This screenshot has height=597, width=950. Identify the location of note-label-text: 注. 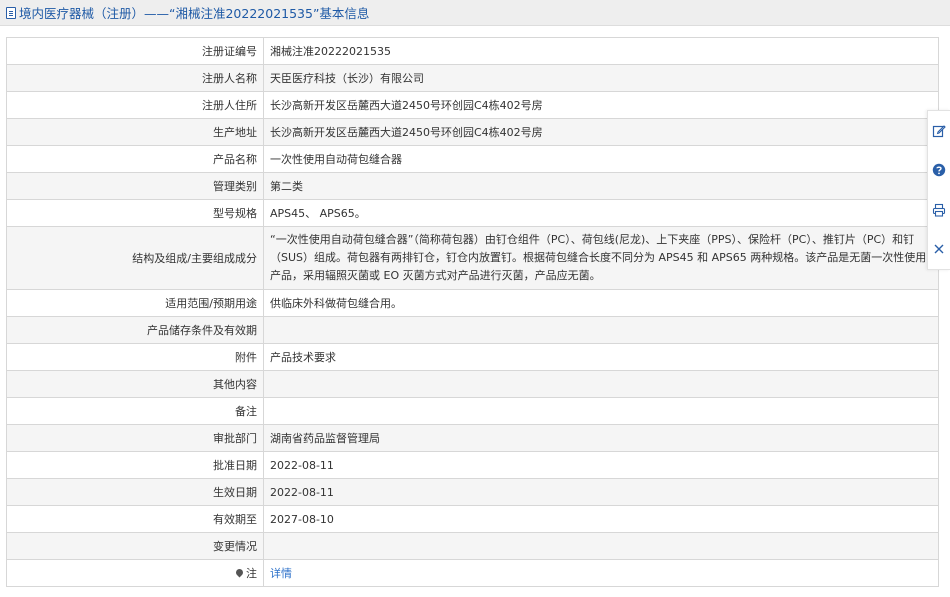
(251, 573).